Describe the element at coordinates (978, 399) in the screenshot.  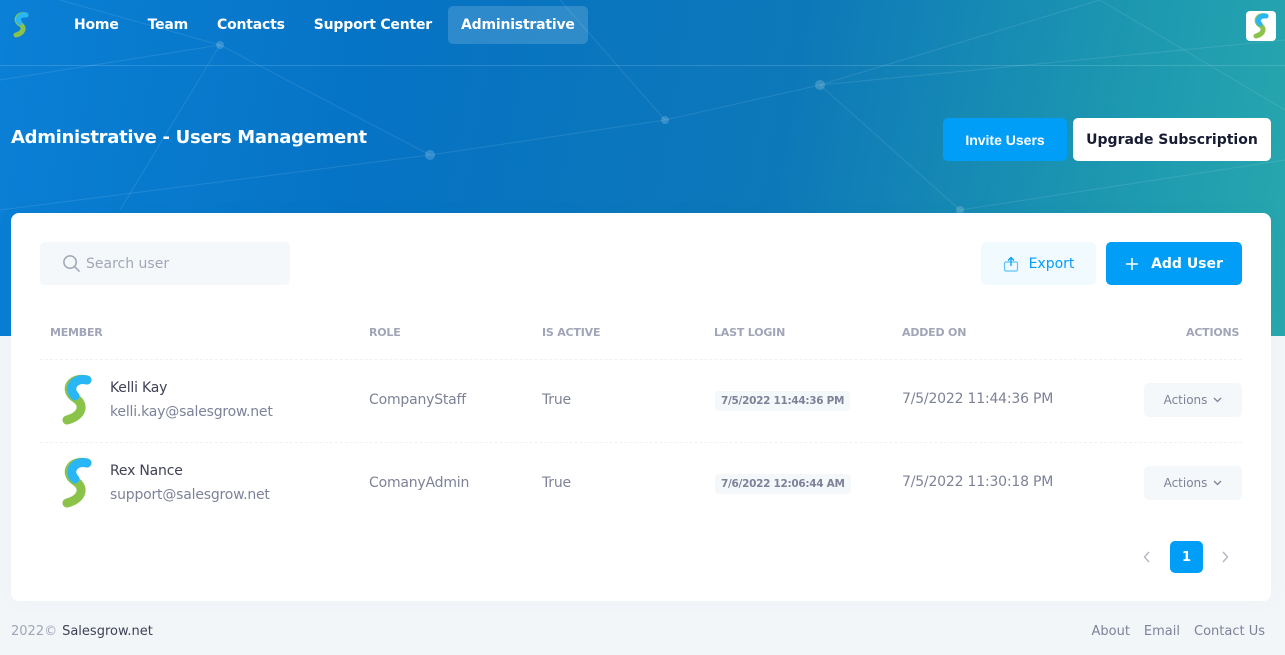
I see `added-on-value: 7/5/2022 11:44:36 PM` at that location.